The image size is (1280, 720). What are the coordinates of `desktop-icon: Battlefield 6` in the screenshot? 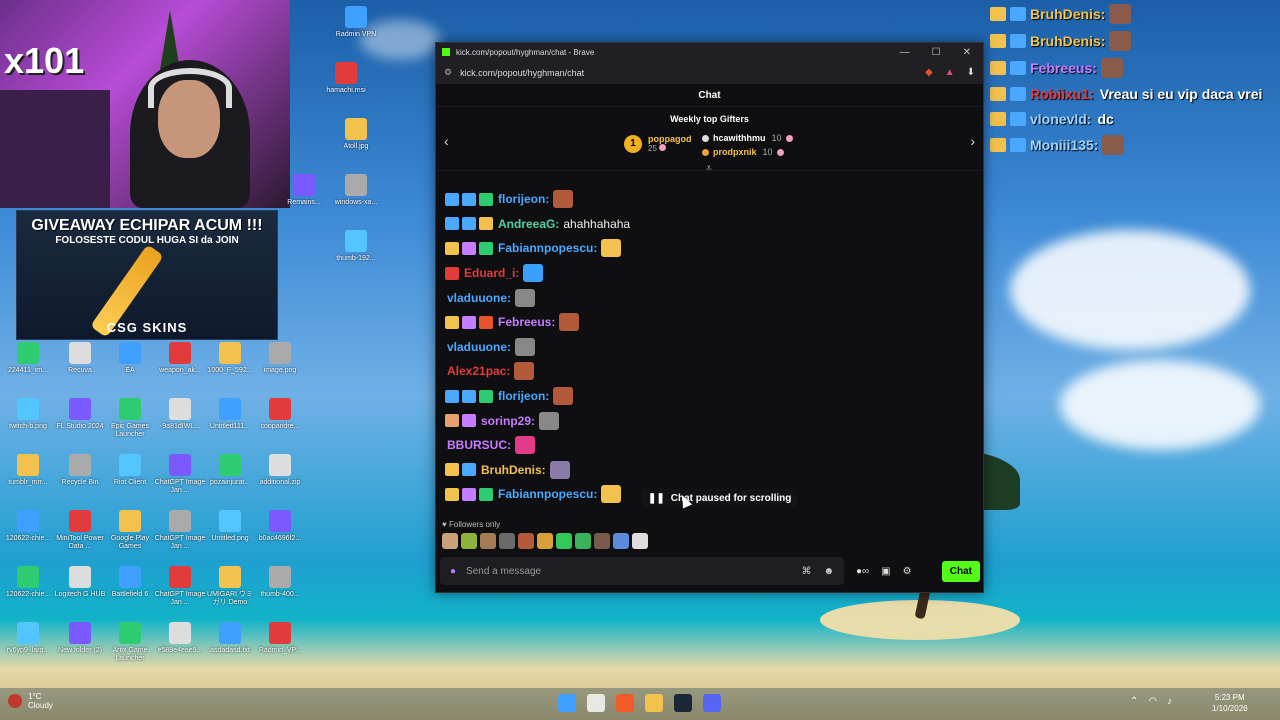 It's located at (130, 582).